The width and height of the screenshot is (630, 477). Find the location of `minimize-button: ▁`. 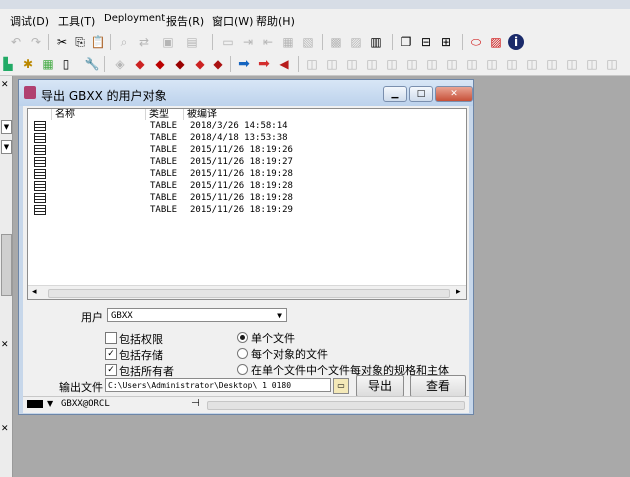

minimize-button: ▁ is located at coordinates (395, 94).